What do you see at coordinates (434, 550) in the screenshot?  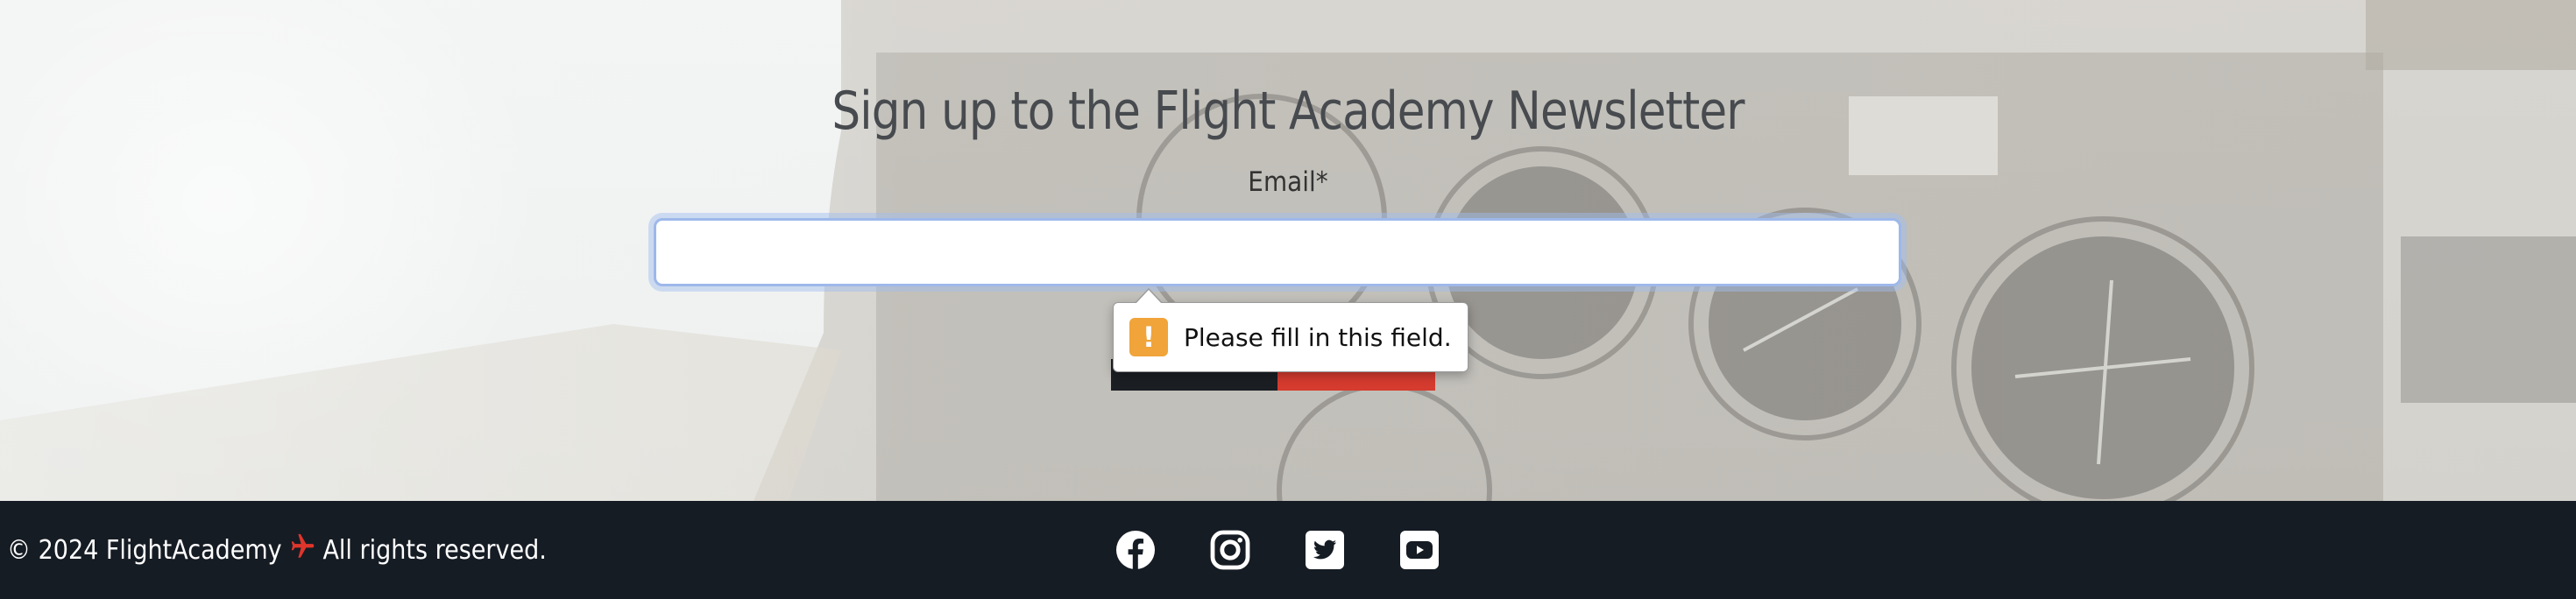 I see `copyright-suffix: All rights reserved.` at bounding box center [434, 550].